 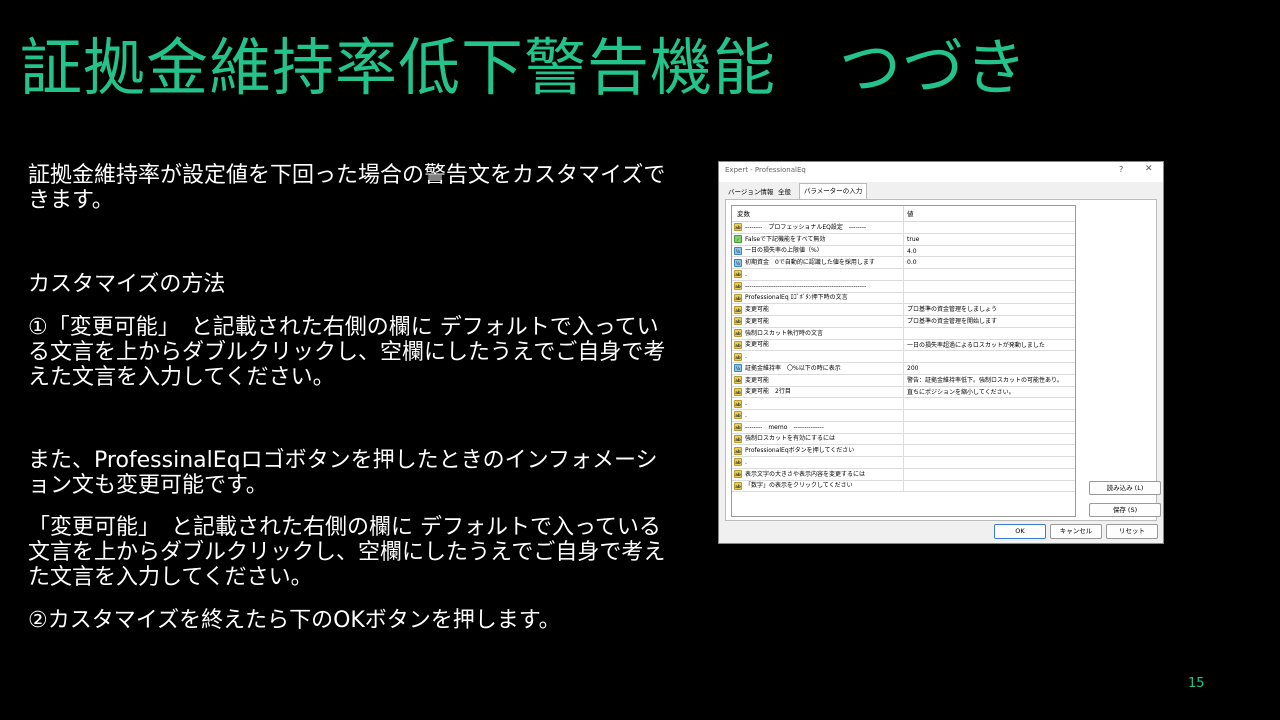 What do you see at coordinates (818, 227) in the screenshot?
I see `variable-cell: ab -------- プロフェッショナルEQ設定 --------` at bounding box center [818, 227].